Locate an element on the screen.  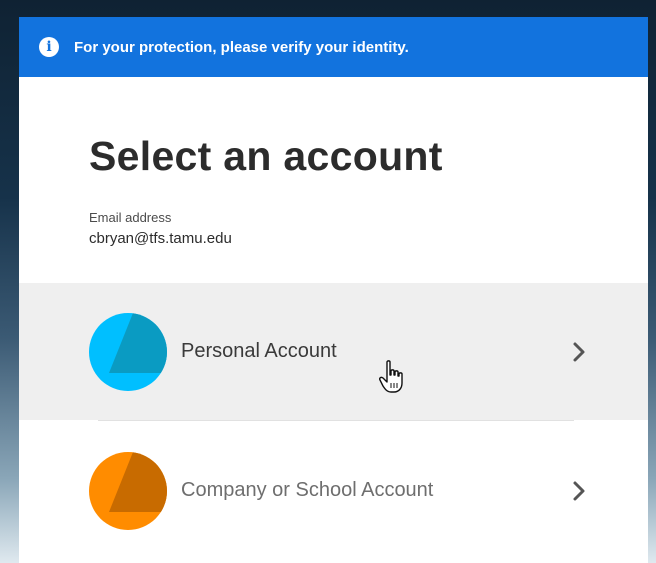
company-account-avatar-icon is located at coordinates (128, 490).